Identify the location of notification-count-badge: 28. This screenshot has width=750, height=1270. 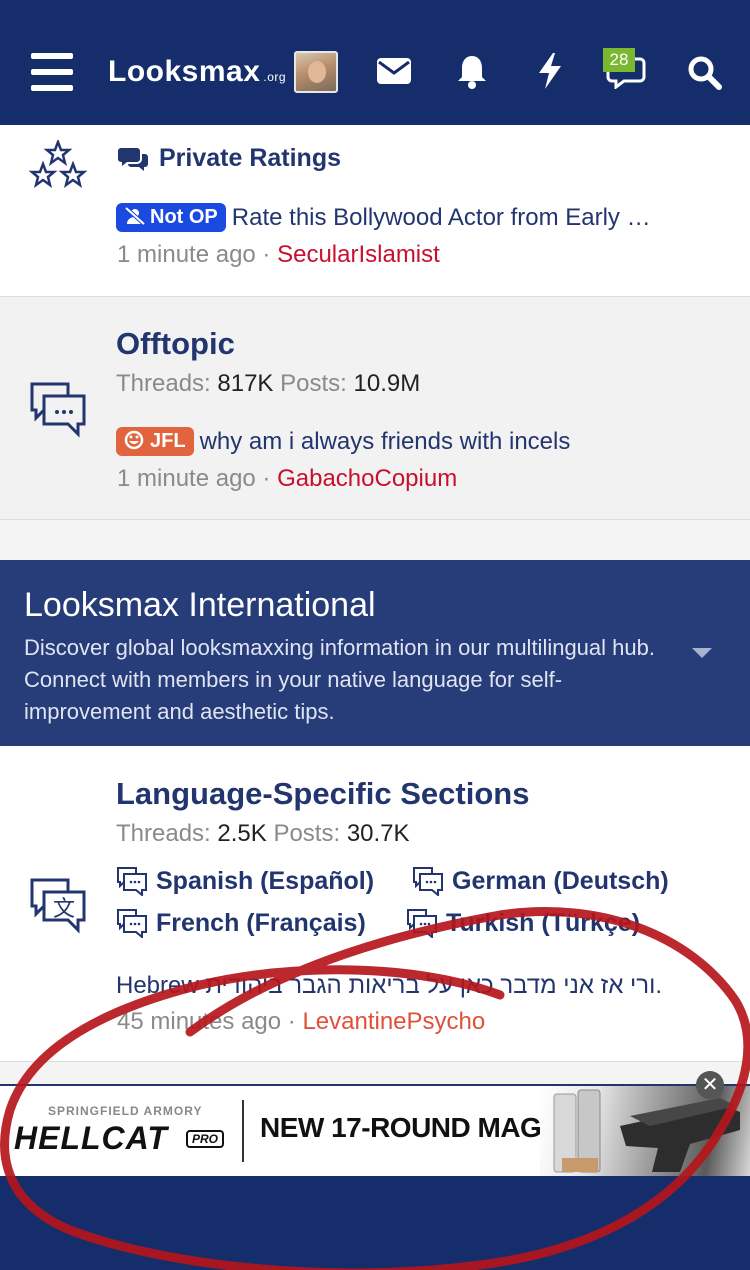
(619, 60).